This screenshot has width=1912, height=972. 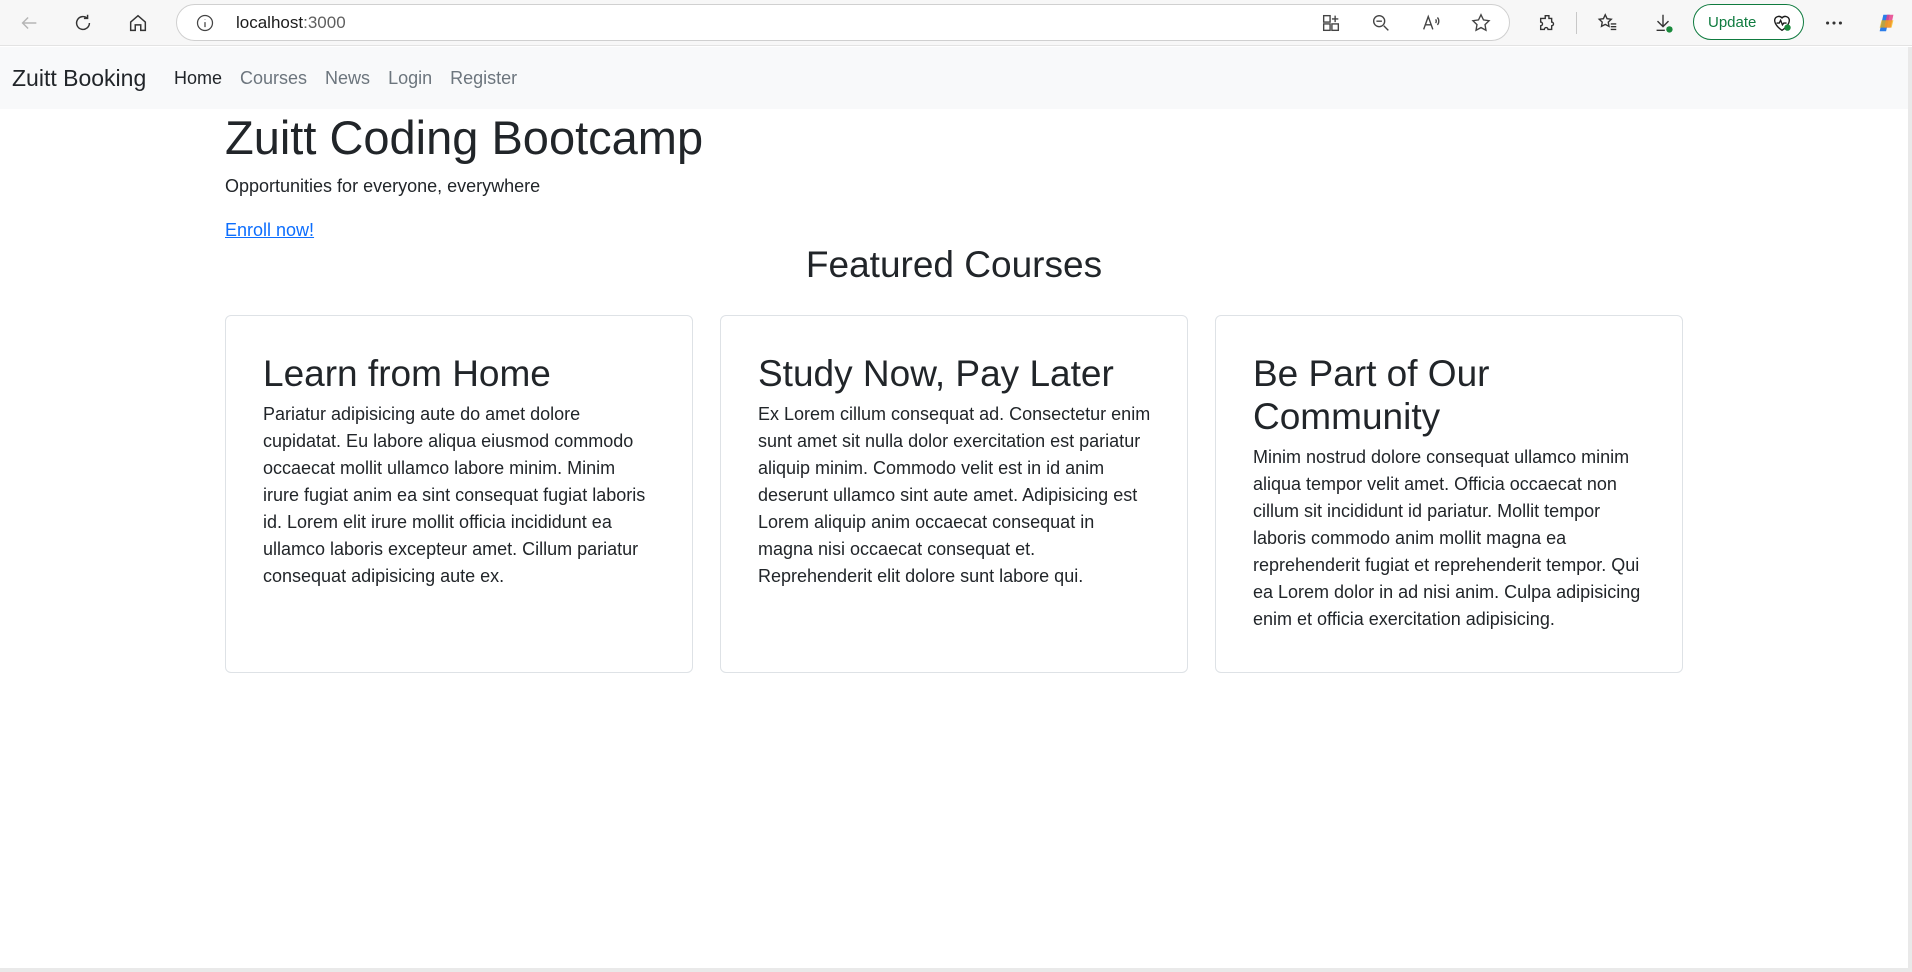 I want to click on reload-icon, so click(x=83, y=23).